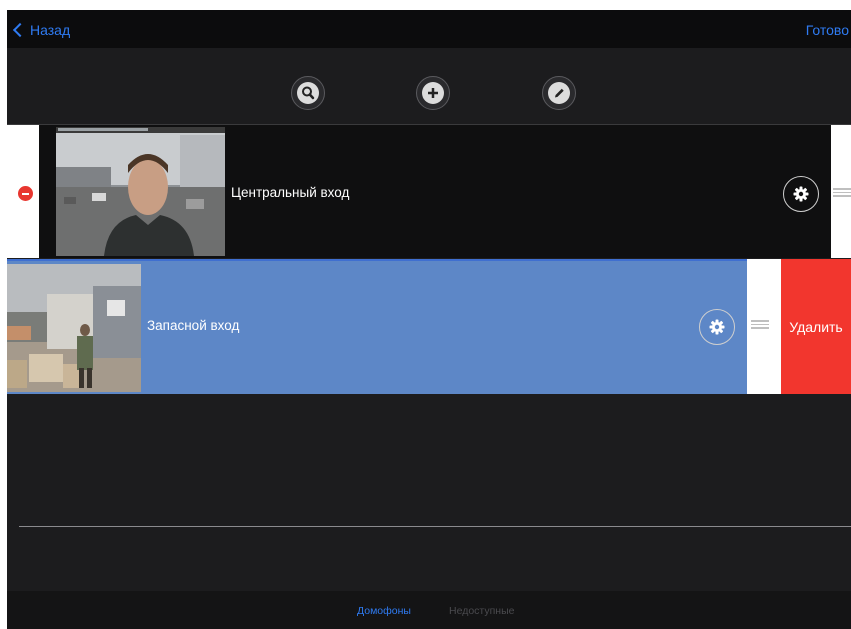 The width and height of the screenshot is (851, 629). Describe the element at coordinates (193, 325) in the screenshot. I see `list-item-label: Запасной вход` at that location.